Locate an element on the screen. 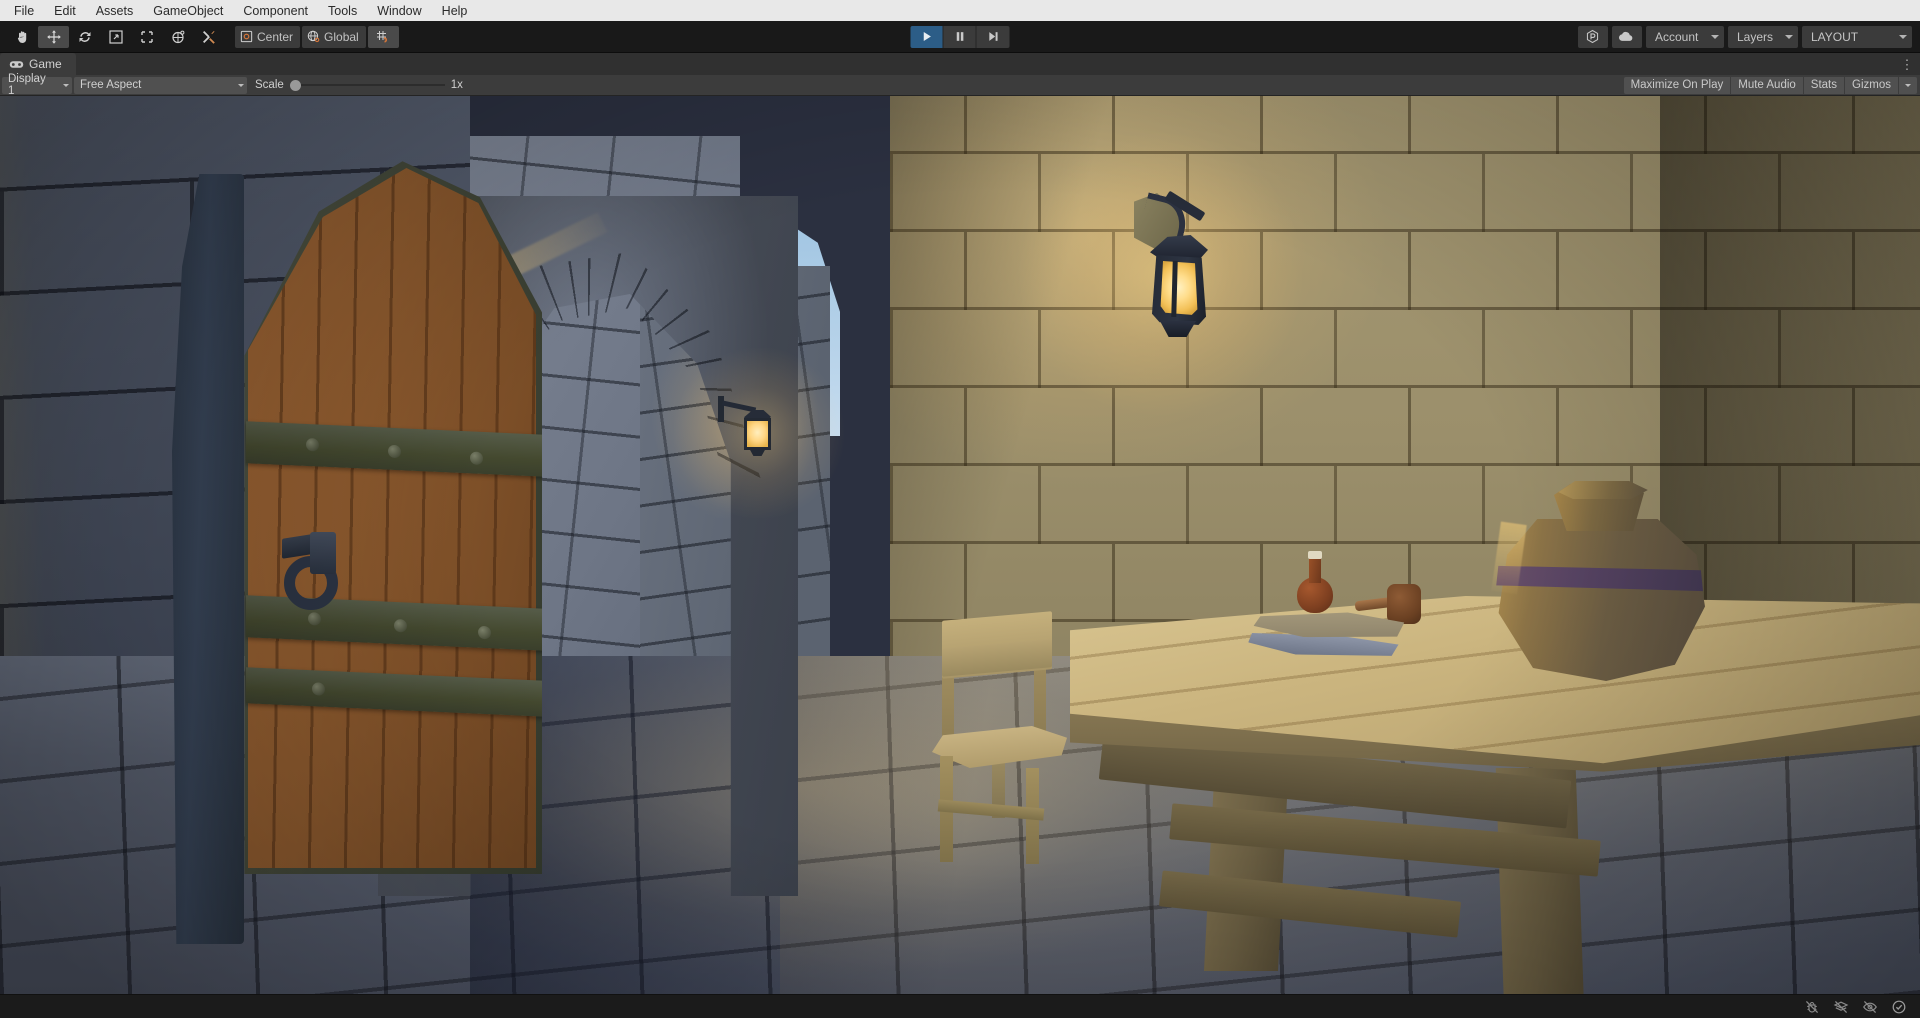  maximize-on-play-toggle: Maximize On Play is located at coordinates (1677, 85).